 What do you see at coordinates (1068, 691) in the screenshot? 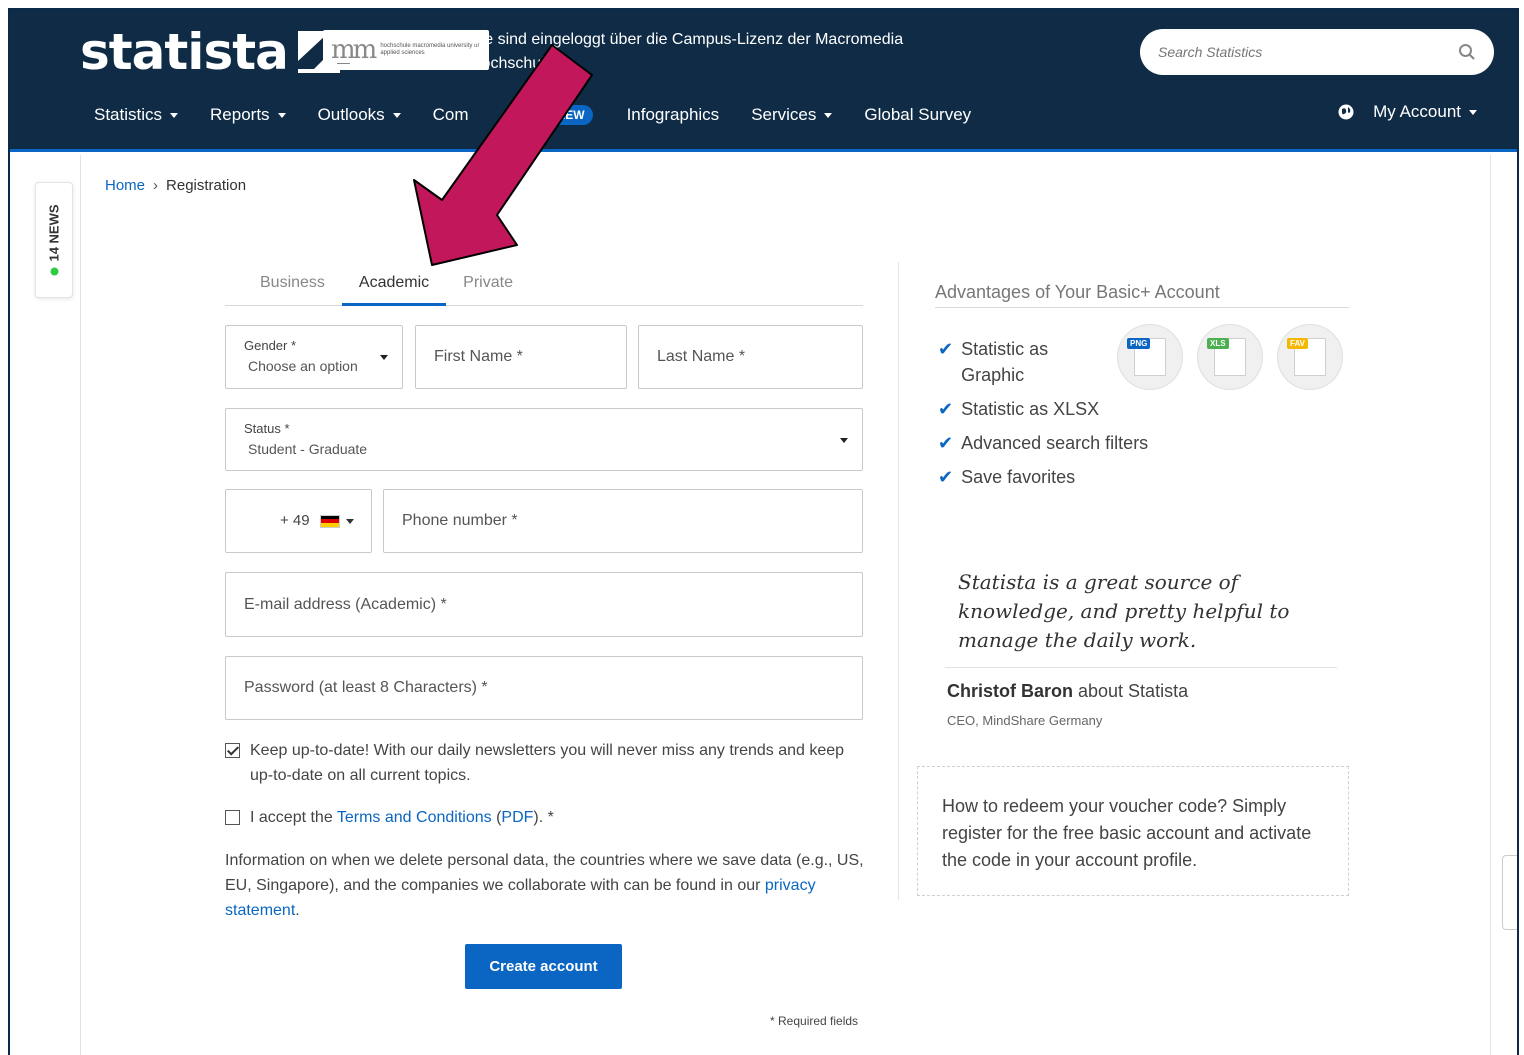
I see `testimonial-author: Christof Baron about Statista` at bounding box center [1068, 691].